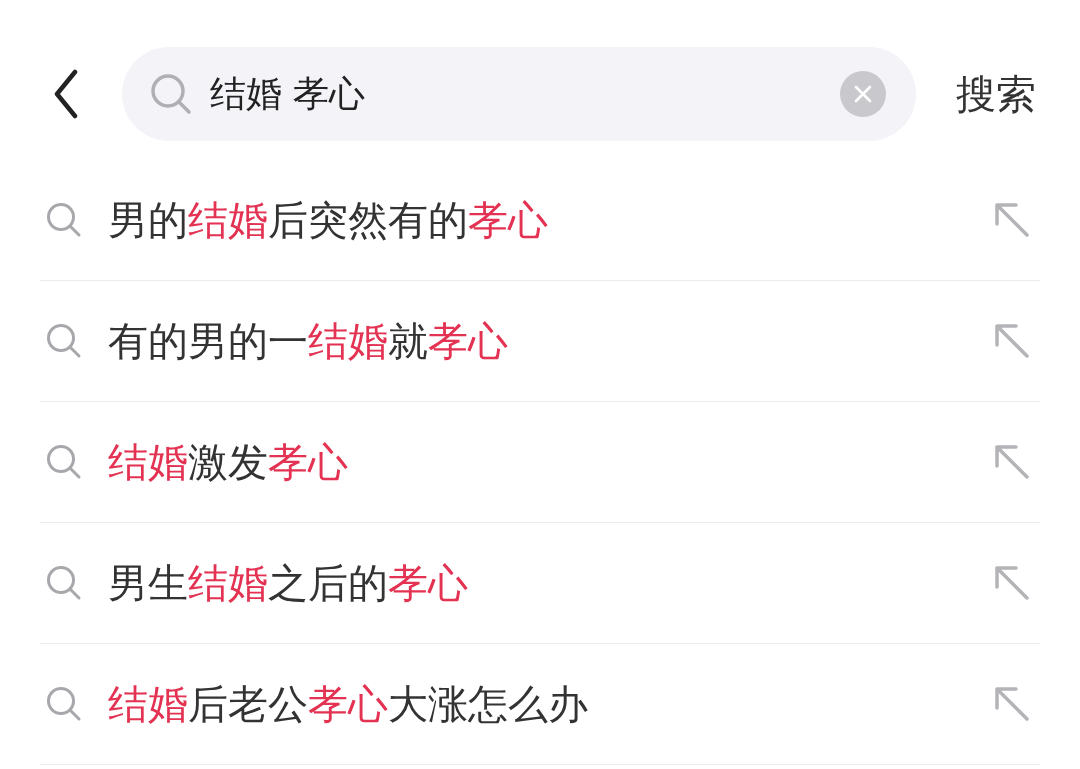  Describe the element at coordinates (348, 704) in the screenshot. I see `suggestion-text: 结婚后老公孝心大涨怎么办` at that location.